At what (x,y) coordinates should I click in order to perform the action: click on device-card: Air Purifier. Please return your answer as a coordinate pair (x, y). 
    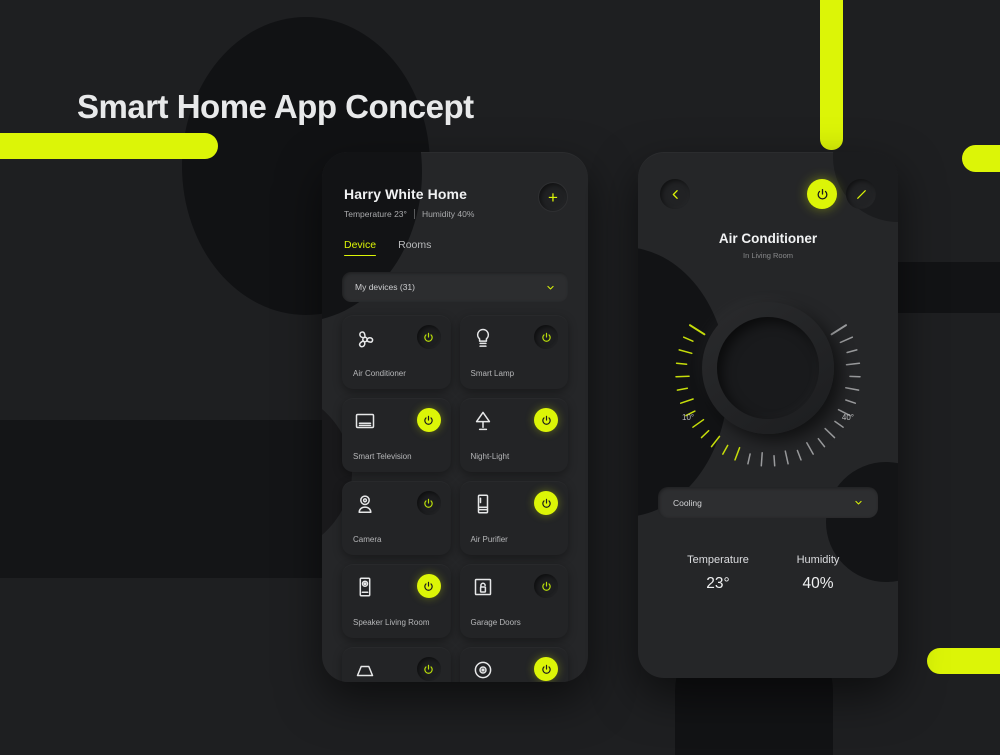
    Looking at the image, I should click on (513, 518).